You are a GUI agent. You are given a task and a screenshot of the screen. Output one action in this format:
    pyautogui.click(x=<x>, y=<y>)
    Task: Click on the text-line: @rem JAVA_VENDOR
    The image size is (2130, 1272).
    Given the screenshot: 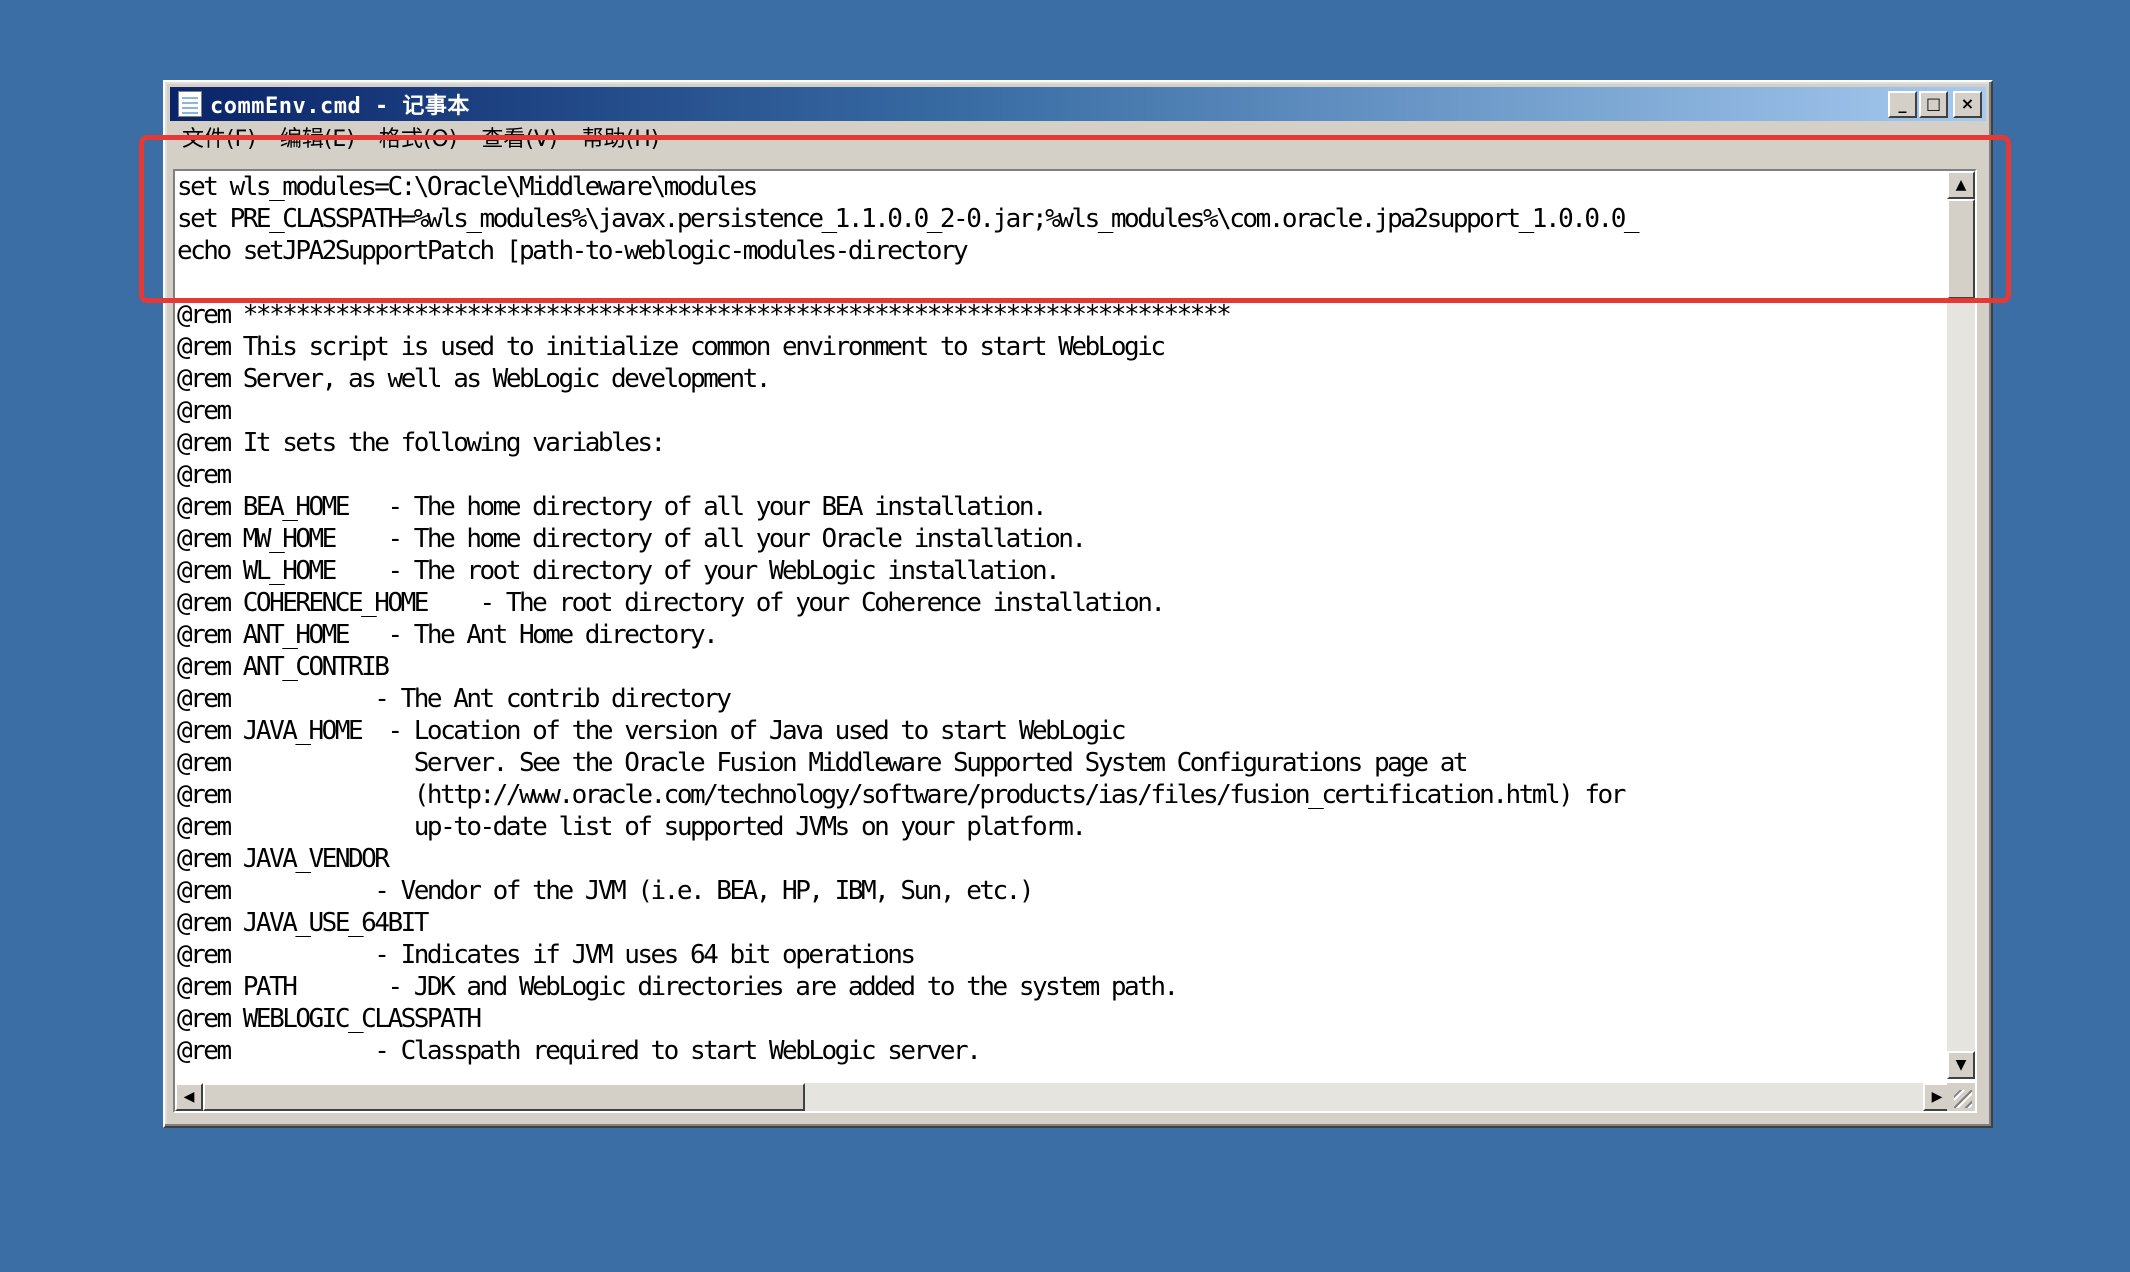 What is the action you would take?
    pyautogui.click(x=283, y=859)
    